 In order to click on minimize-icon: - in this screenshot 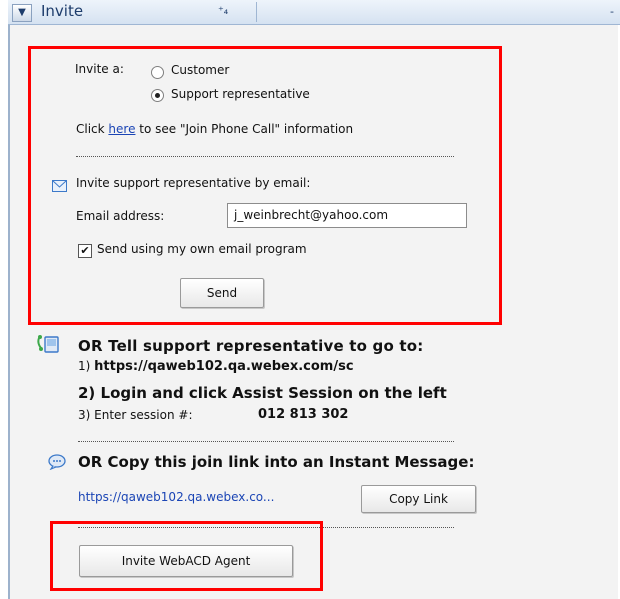, I will do `click(615, 12)`.